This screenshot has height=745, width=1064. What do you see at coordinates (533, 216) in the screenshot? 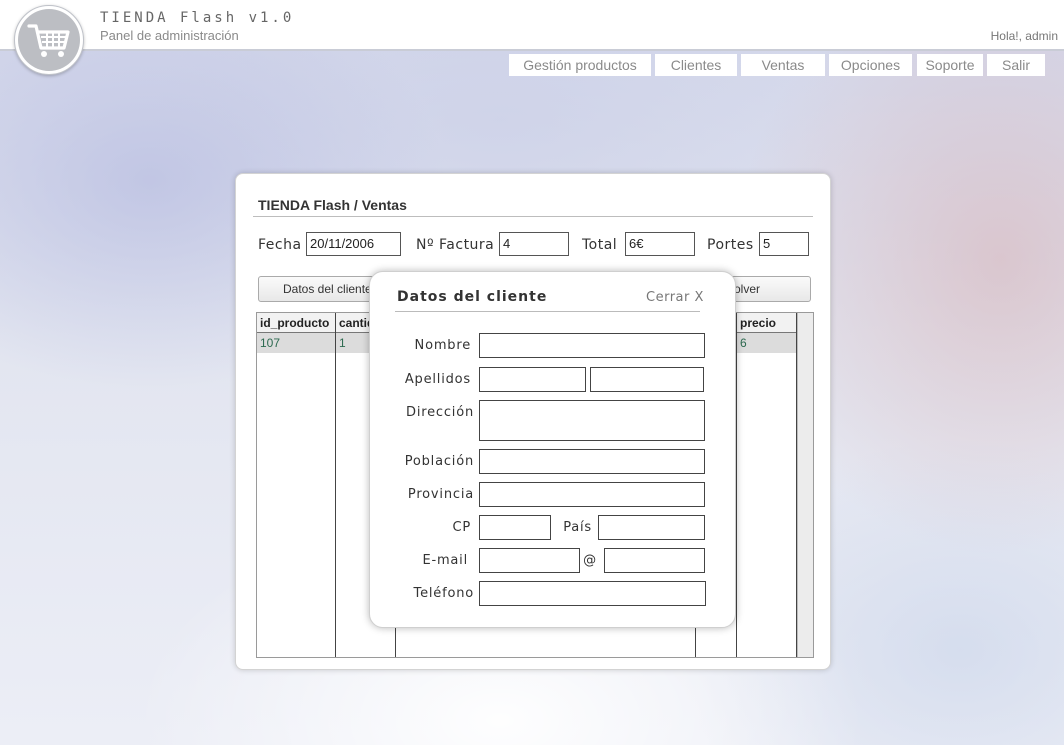
I see `panel-divider` at bounding box center [533, 216].